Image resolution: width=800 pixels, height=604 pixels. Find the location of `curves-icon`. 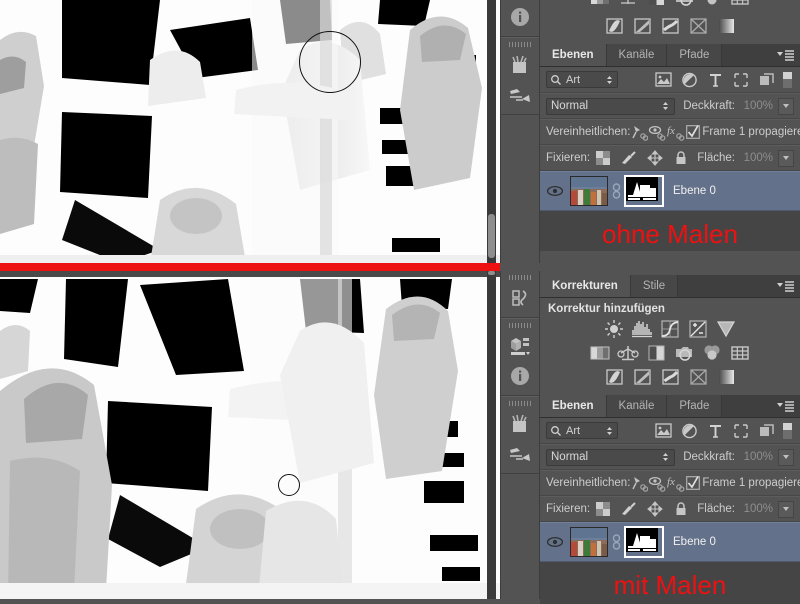

curves-icon is located at coordinates (670, 329).